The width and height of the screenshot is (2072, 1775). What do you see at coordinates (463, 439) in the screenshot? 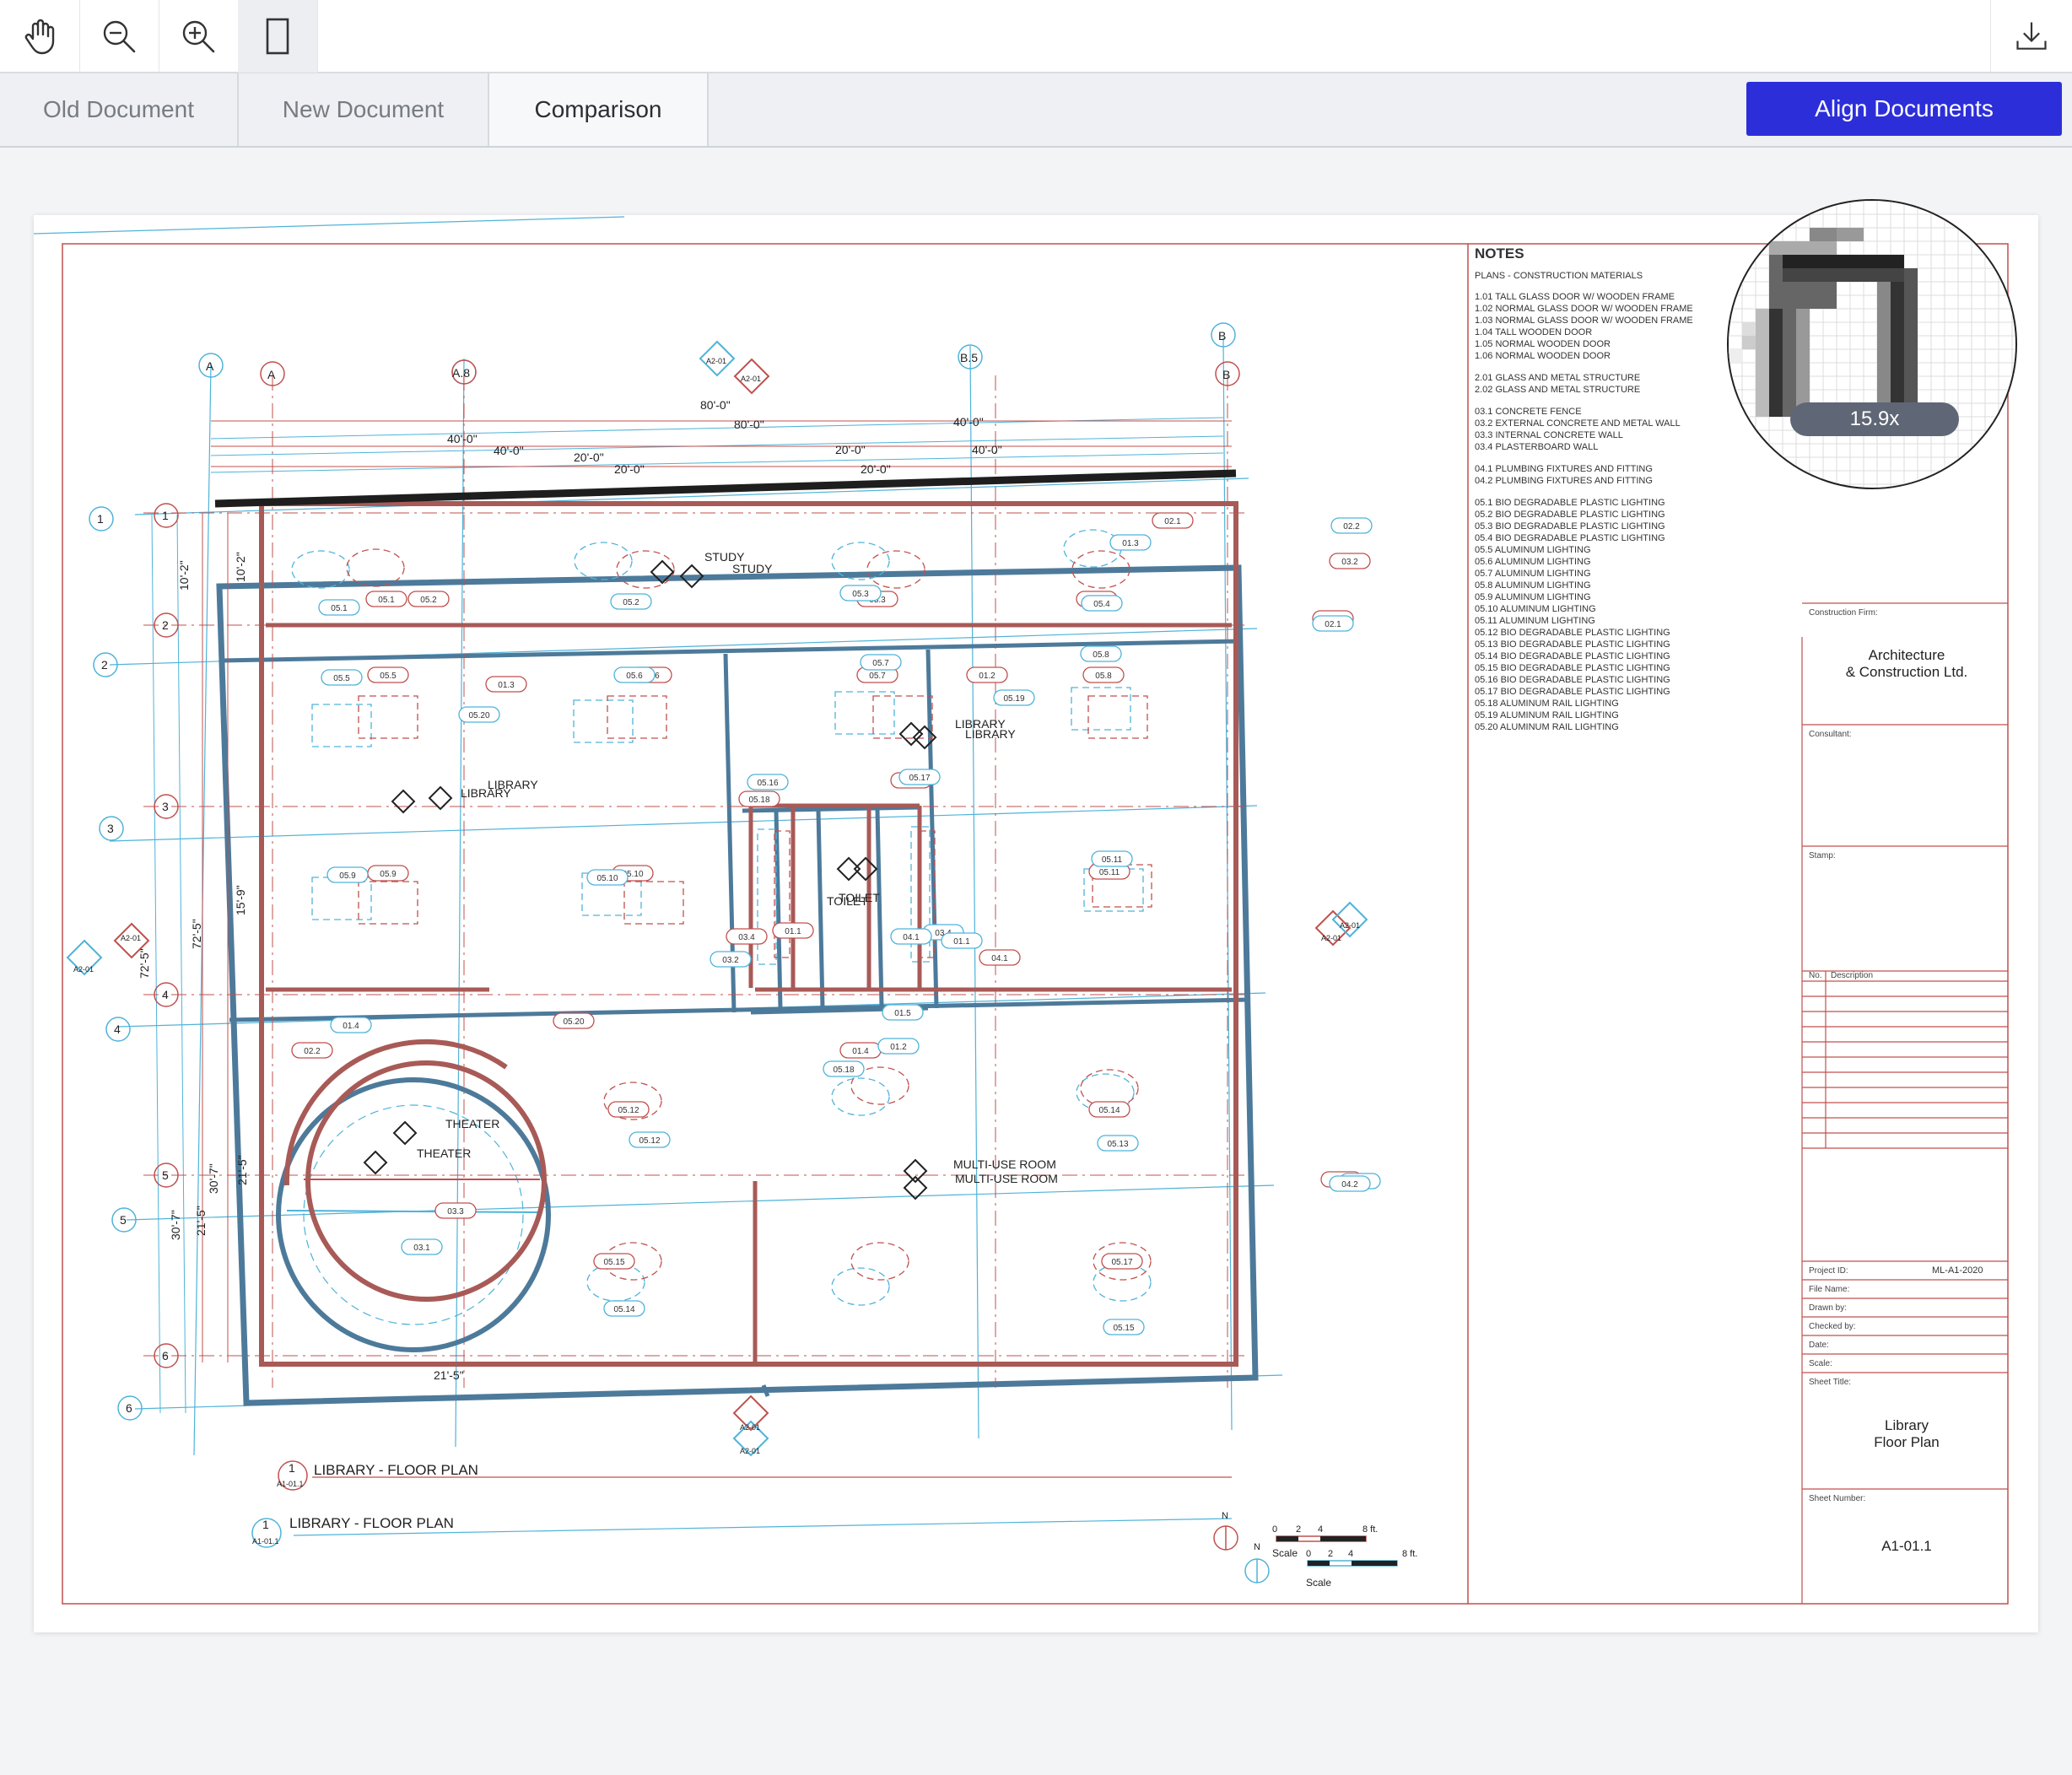
I see `dim-half-new-1: 40'-0"` at bounding box center [463, 439].